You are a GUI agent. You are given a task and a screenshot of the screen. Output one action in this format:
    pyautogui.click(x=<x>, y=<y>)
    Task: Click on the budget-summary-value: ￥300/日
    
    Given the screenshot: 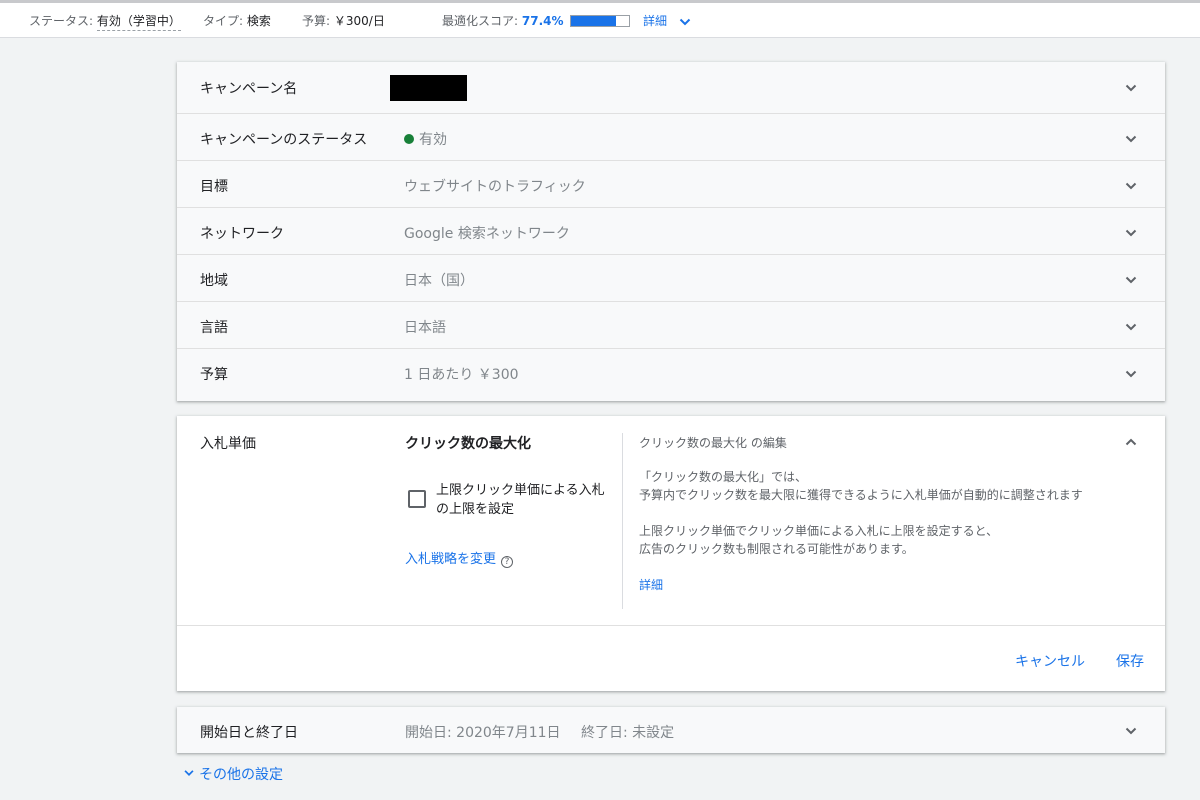 What is the action you would take?
    pyautogui.click(x=359, y=21)
    